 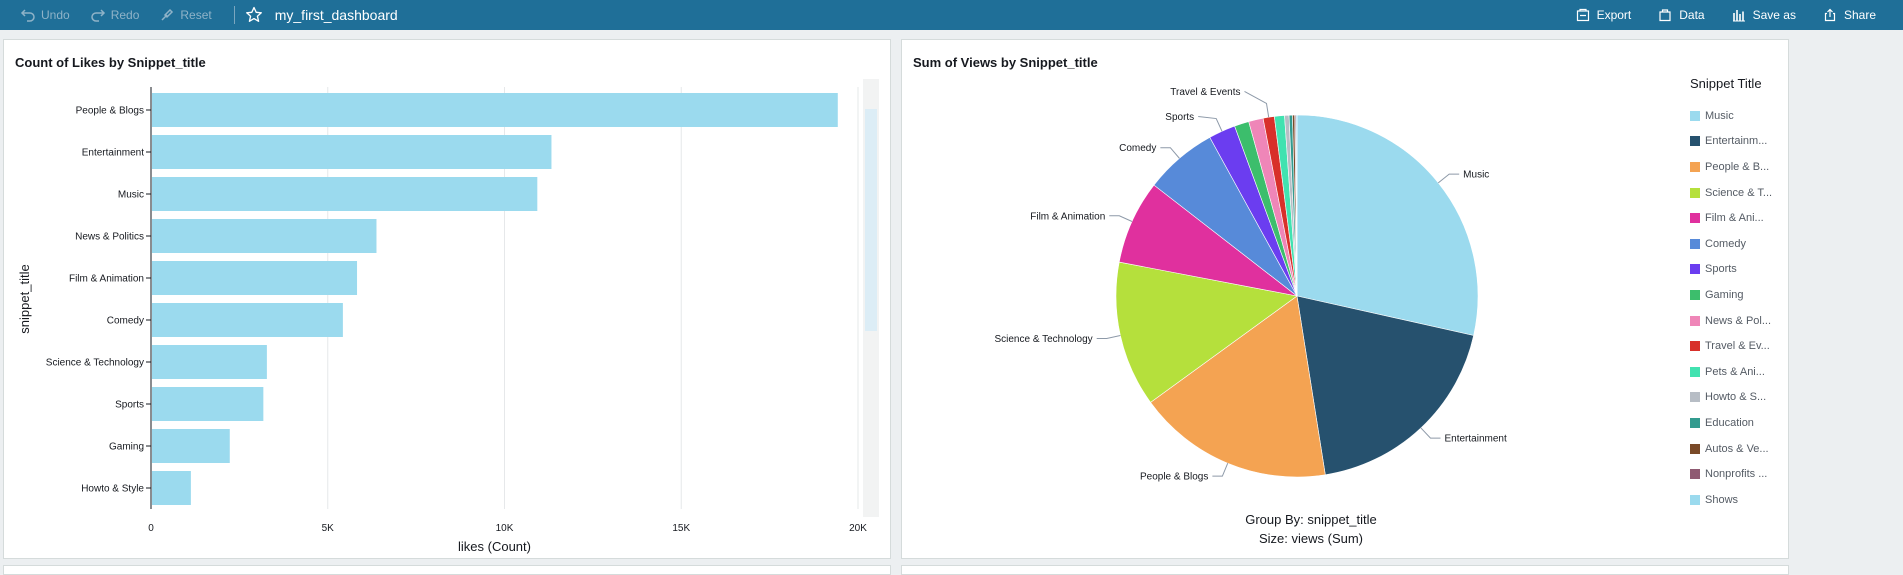 I want to click on category-label: Film & Animation, so click(x=106, y=279).